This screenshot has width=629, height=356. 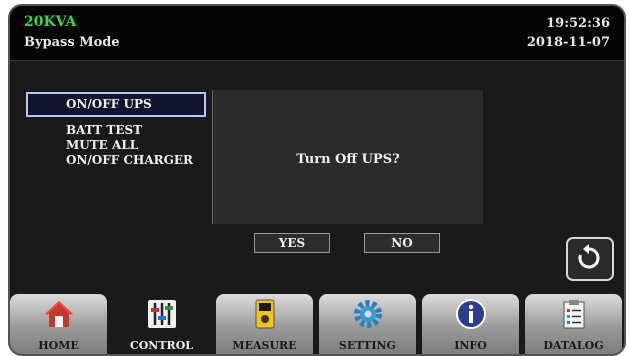 I want to click on tab-measure-label: MEASURE, so click(x=264, y=345).